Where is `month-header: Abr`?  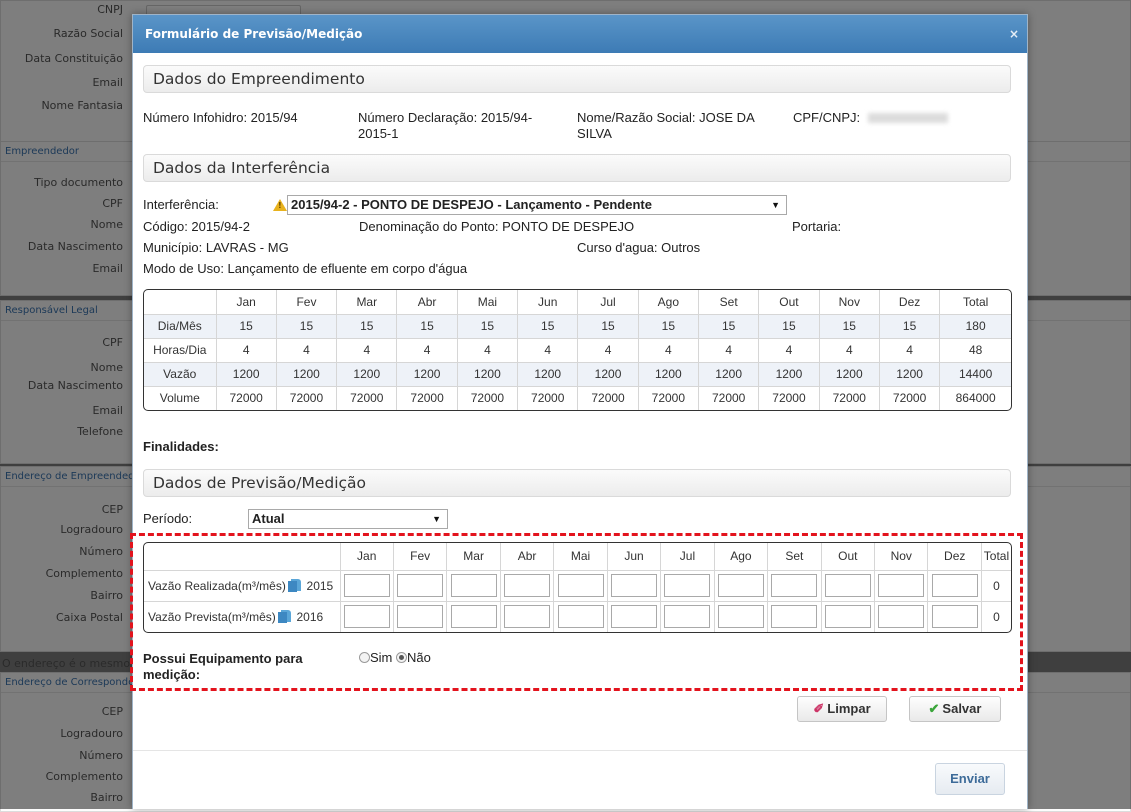 month-header: Abr is located at coordinates (427, 302).